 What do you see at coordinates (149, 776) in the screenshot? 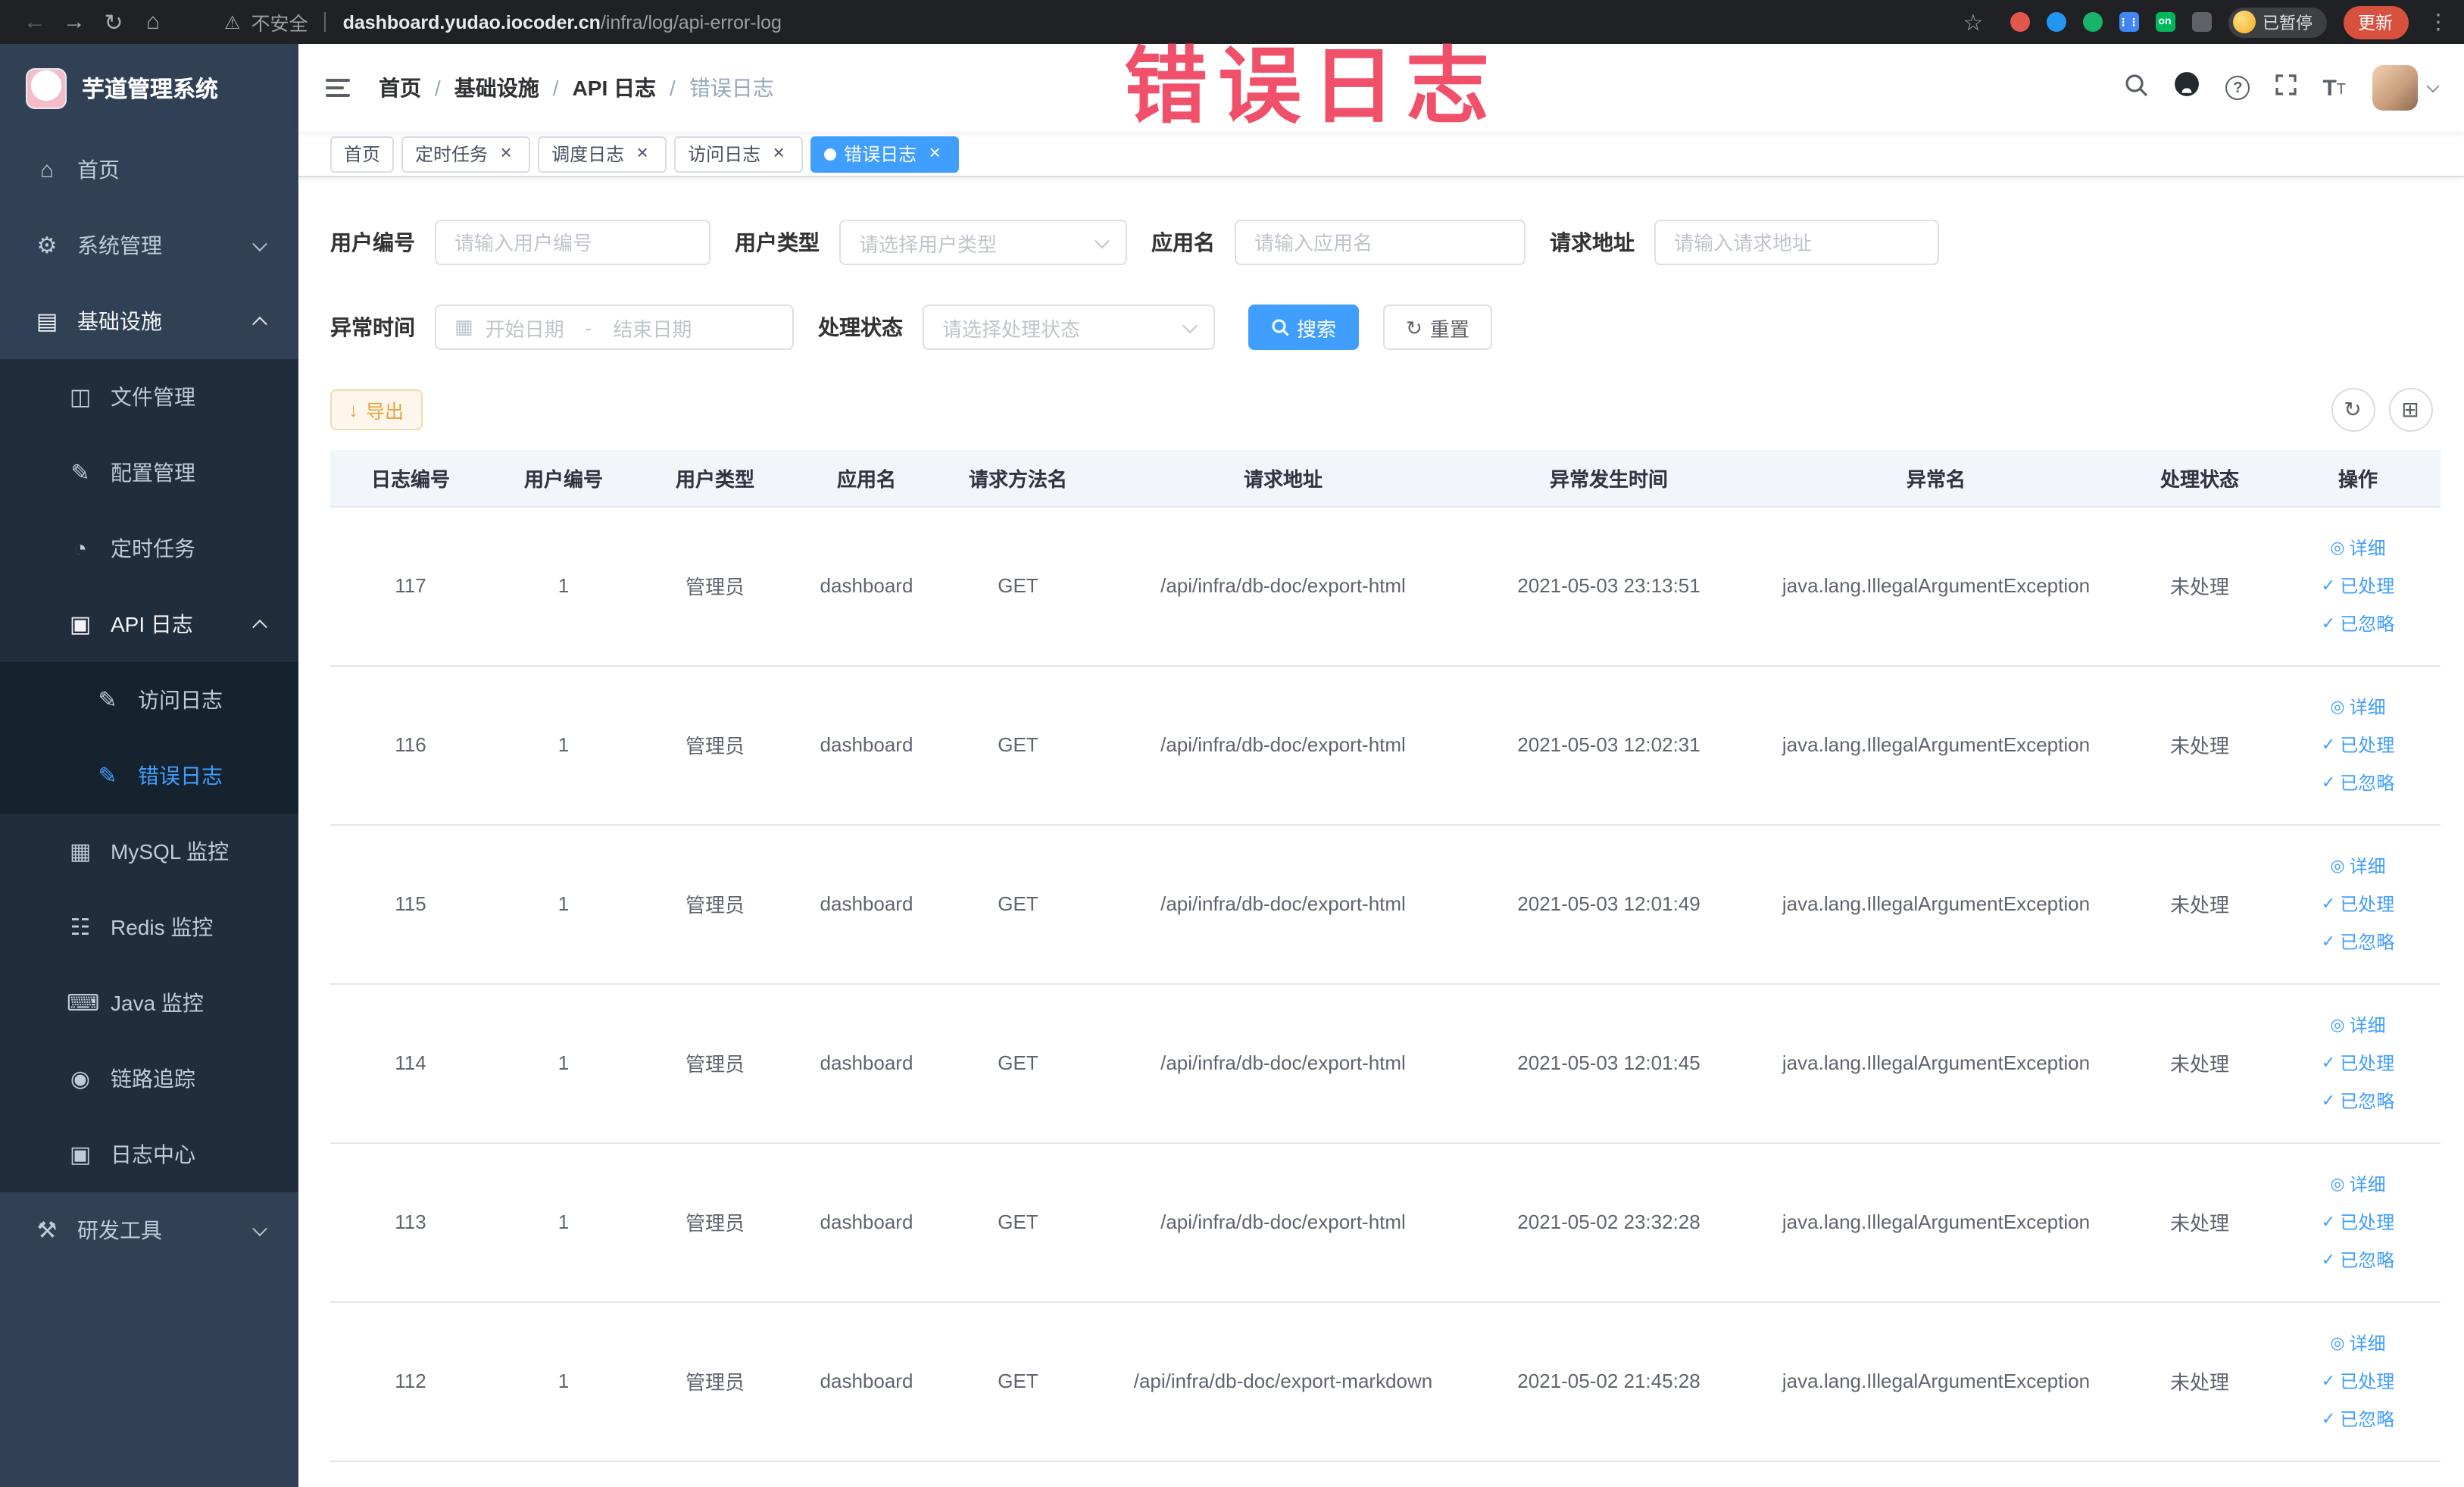
I see `sidebar-item-错误日志: ✎ 错误日志` at bounding box center [149, 776].